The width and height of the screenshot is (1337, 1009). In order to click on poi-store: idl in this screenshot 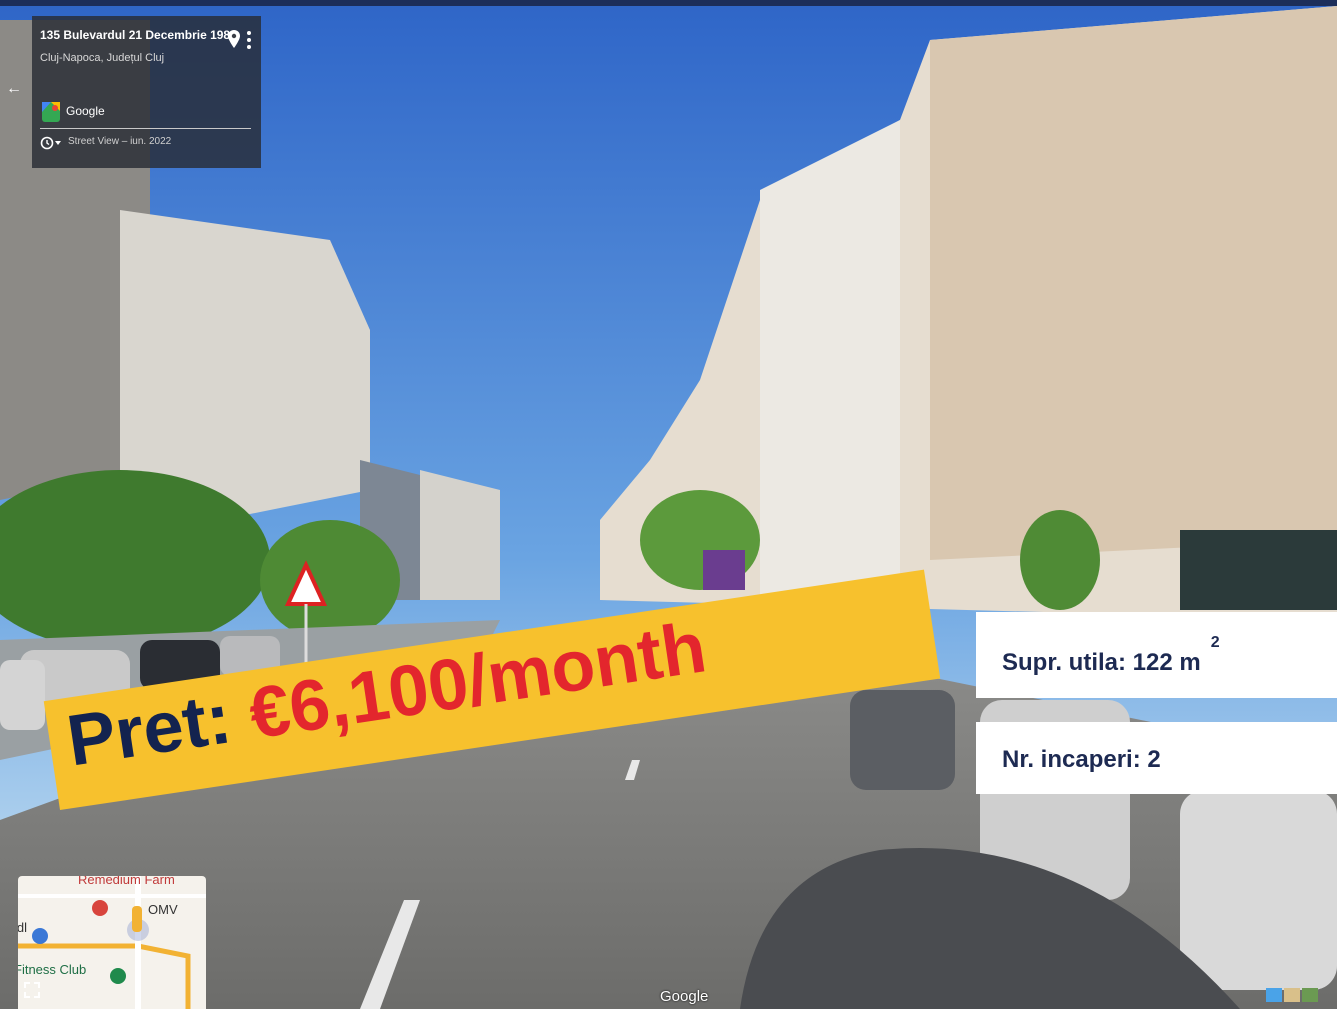, I will do `click(22, 927)`.